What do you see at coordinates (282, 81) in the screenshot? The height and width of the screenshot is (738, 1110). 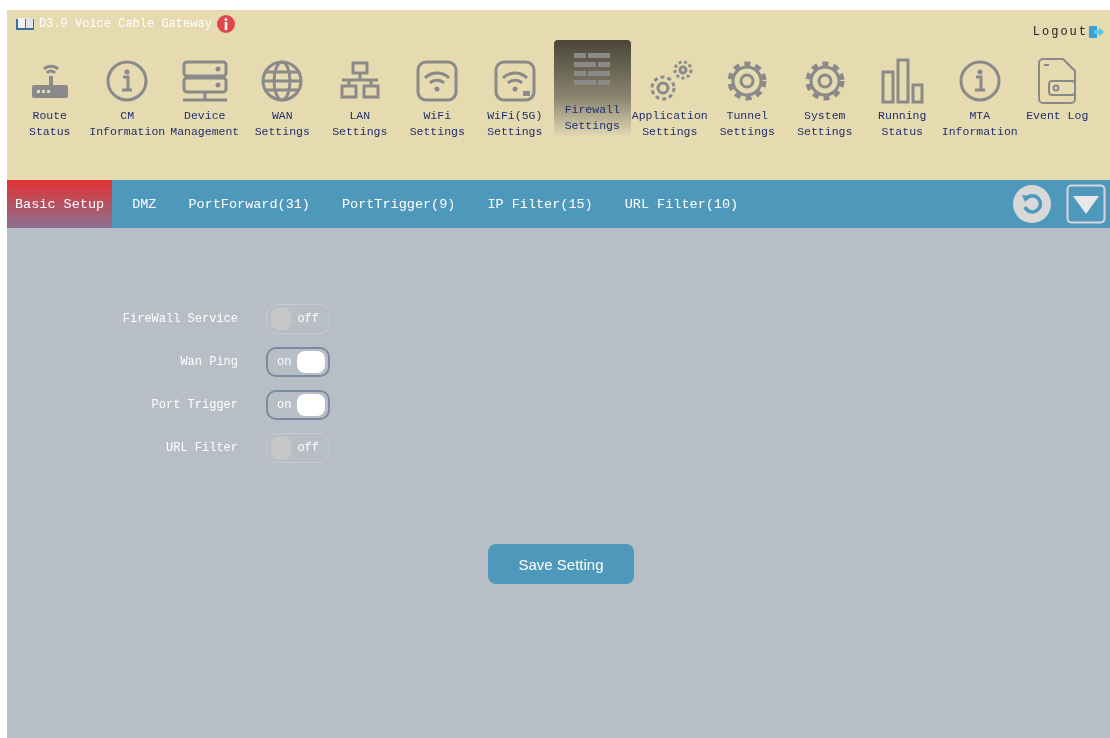 I see `globe-icon` at bounding box center [282, 81].